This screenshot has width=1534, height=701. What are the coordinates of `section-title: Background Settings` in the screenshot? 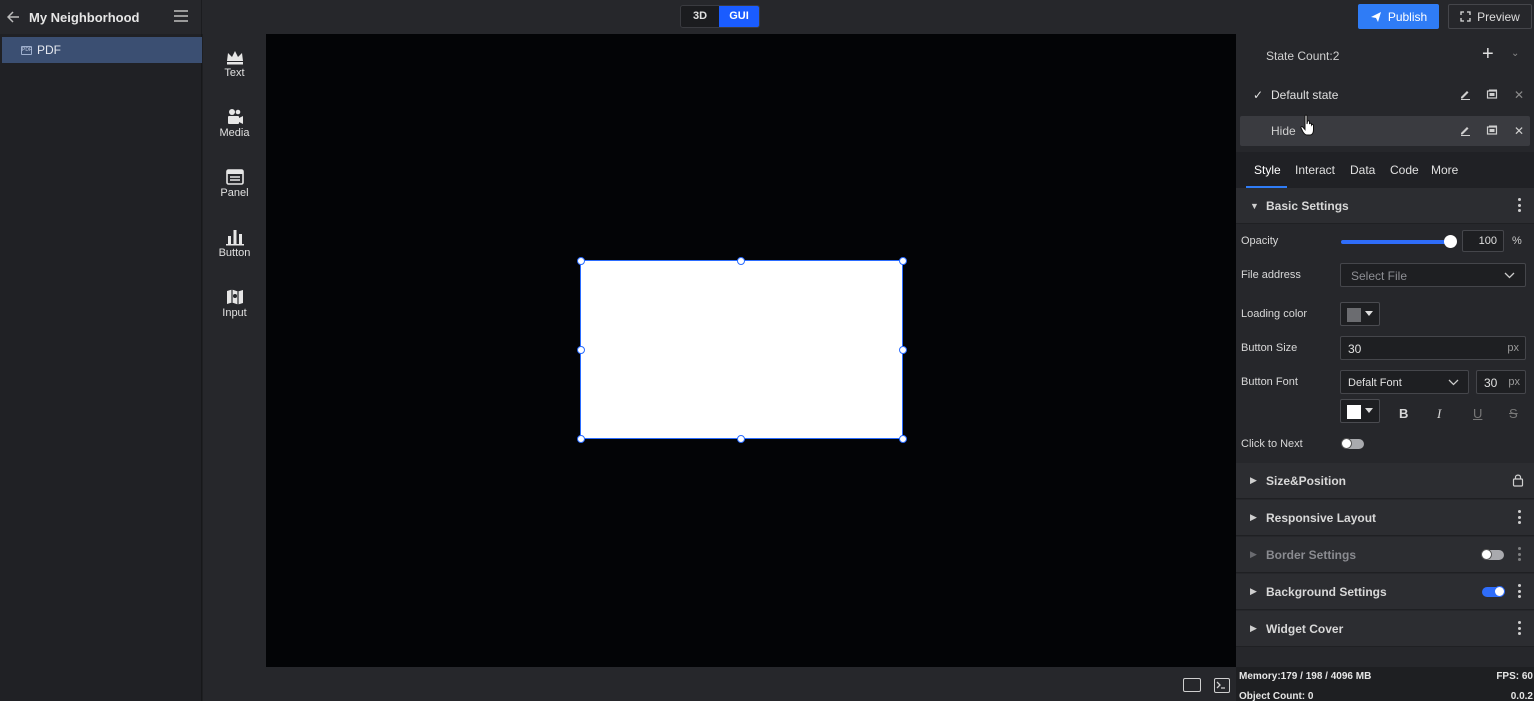 It's located at (1326, 591).